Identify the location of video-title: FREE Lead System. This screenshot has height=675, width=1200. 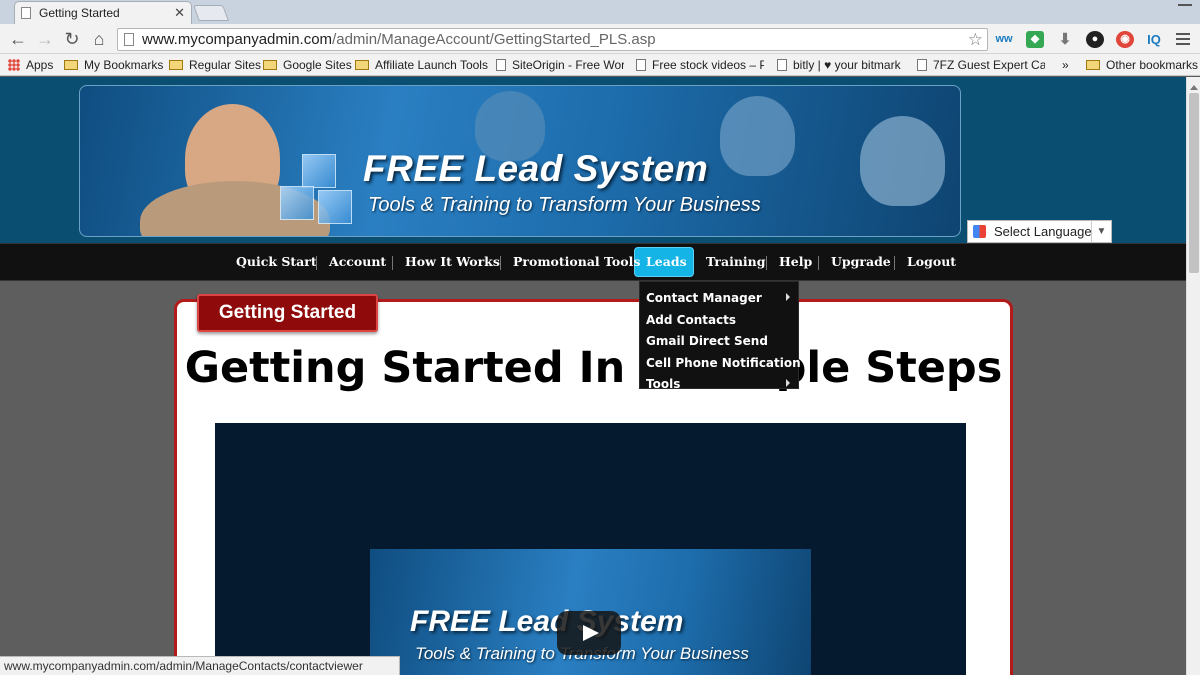
(547, 621).